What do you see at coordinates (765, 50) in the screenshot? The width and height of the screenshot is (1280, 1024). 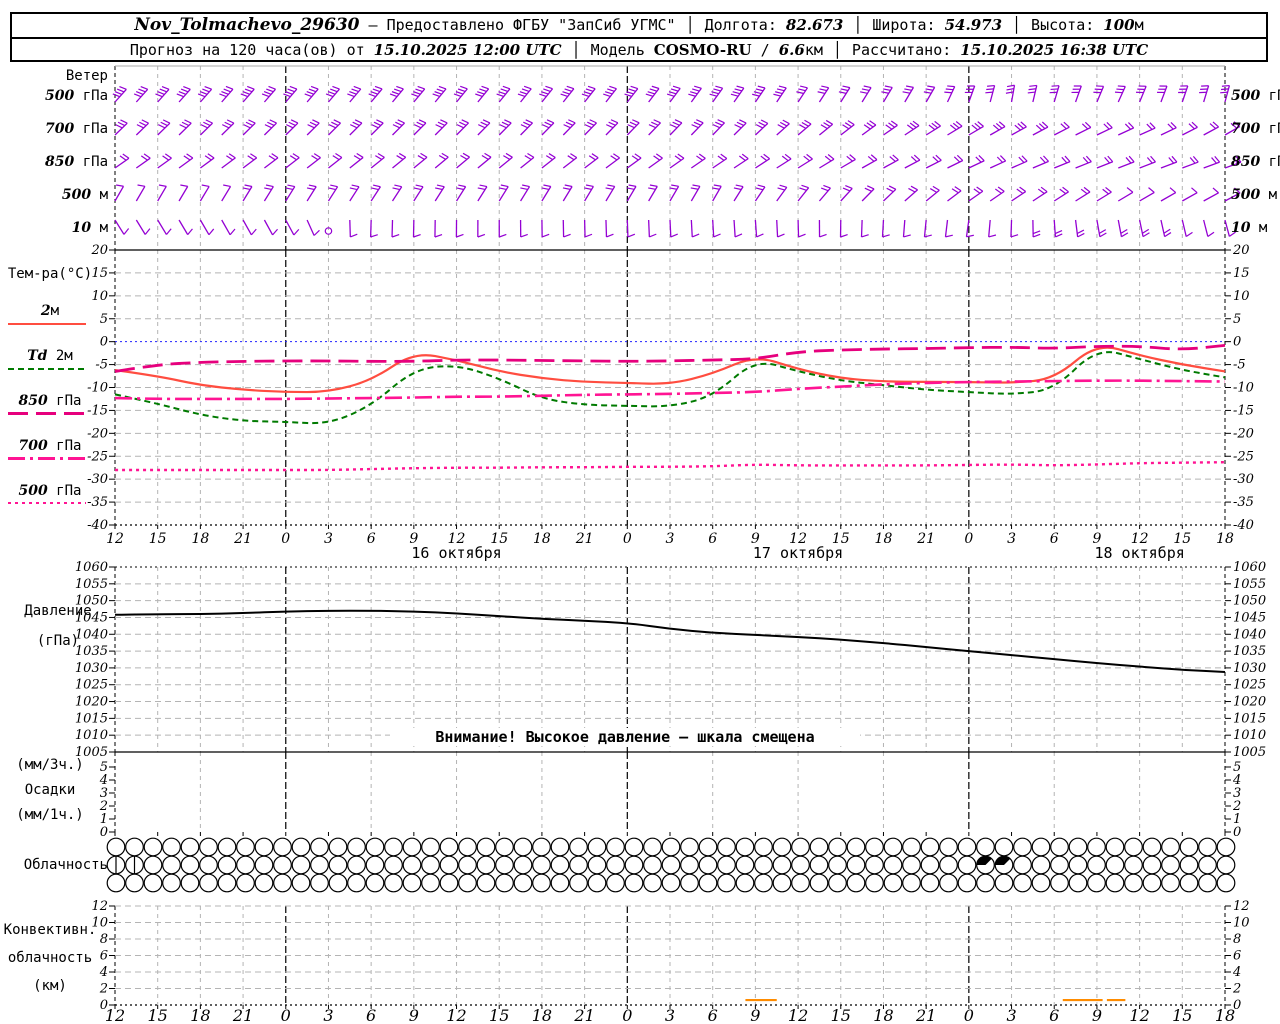 I see `model-slash: /` at bounding box center [765, 50].